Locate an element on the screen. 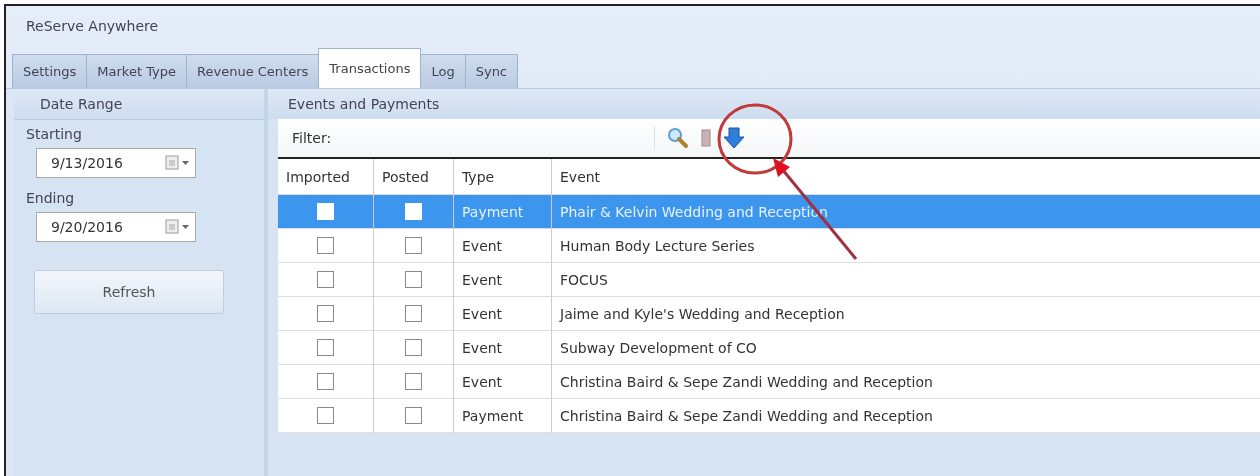 This screenshot has height=476, width=1260. ending-label: Ending is located at coordinates (50, 198).